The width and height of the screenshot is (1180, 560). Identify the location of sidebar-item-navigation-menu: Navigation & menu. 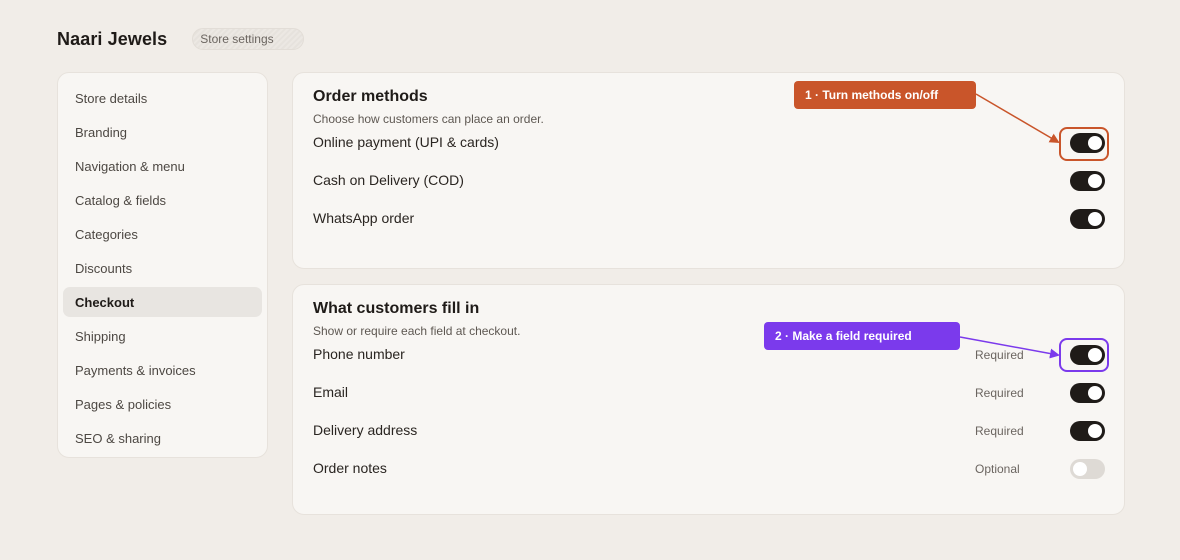
(162, 166).